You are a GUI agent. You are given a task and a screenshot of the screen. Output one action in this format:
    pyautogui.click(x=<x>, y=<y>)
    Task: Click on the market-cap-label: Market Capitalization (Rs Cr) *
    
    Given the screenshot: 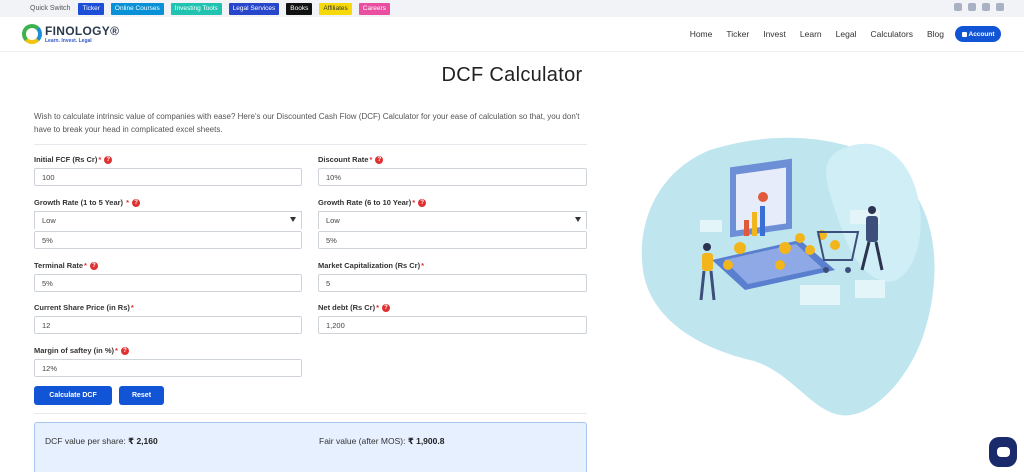 What is the action you would take?
    pyautogui.click(x=371, y=265)
    